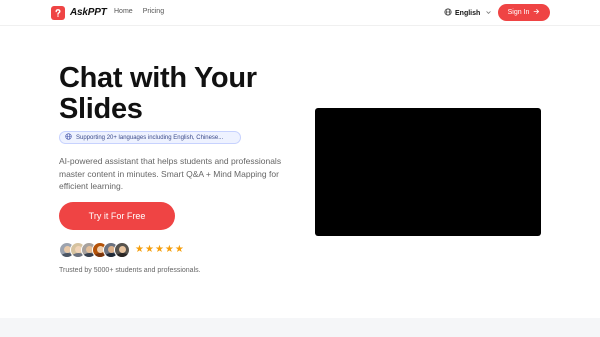 The image size is (600, 337). I want to click on main-nav: Home Pricing, so click(139, 11).